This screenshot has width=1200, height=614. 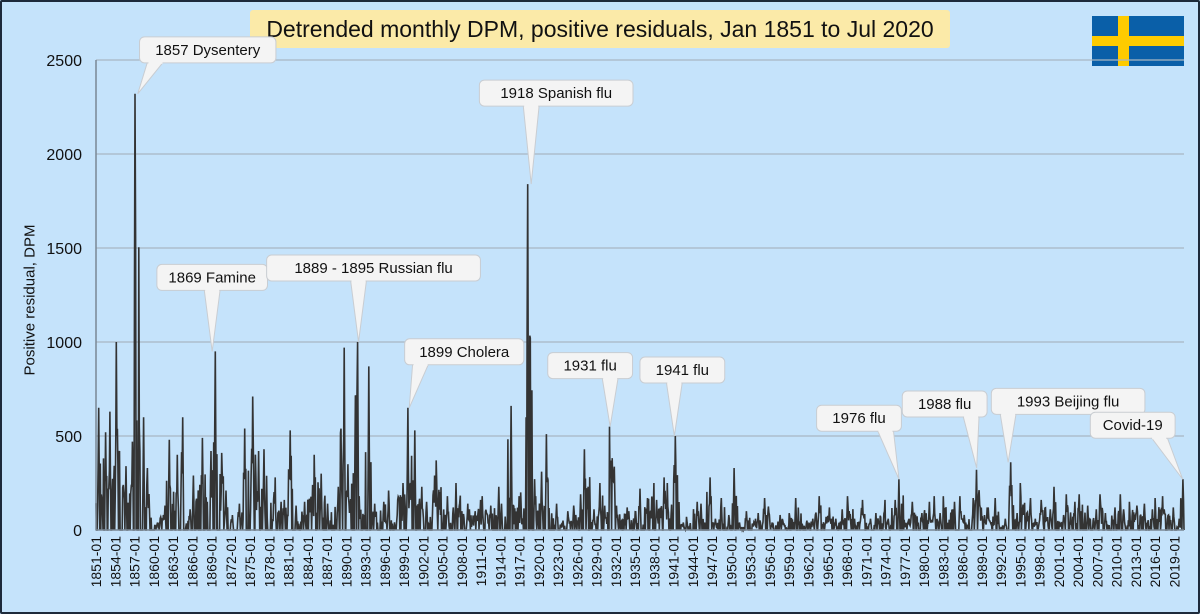 What do you see at coordinates (1136, 445) in the screenshot?
I see `annotation-callout: Covid-19` at bounding box center [1136, 445].